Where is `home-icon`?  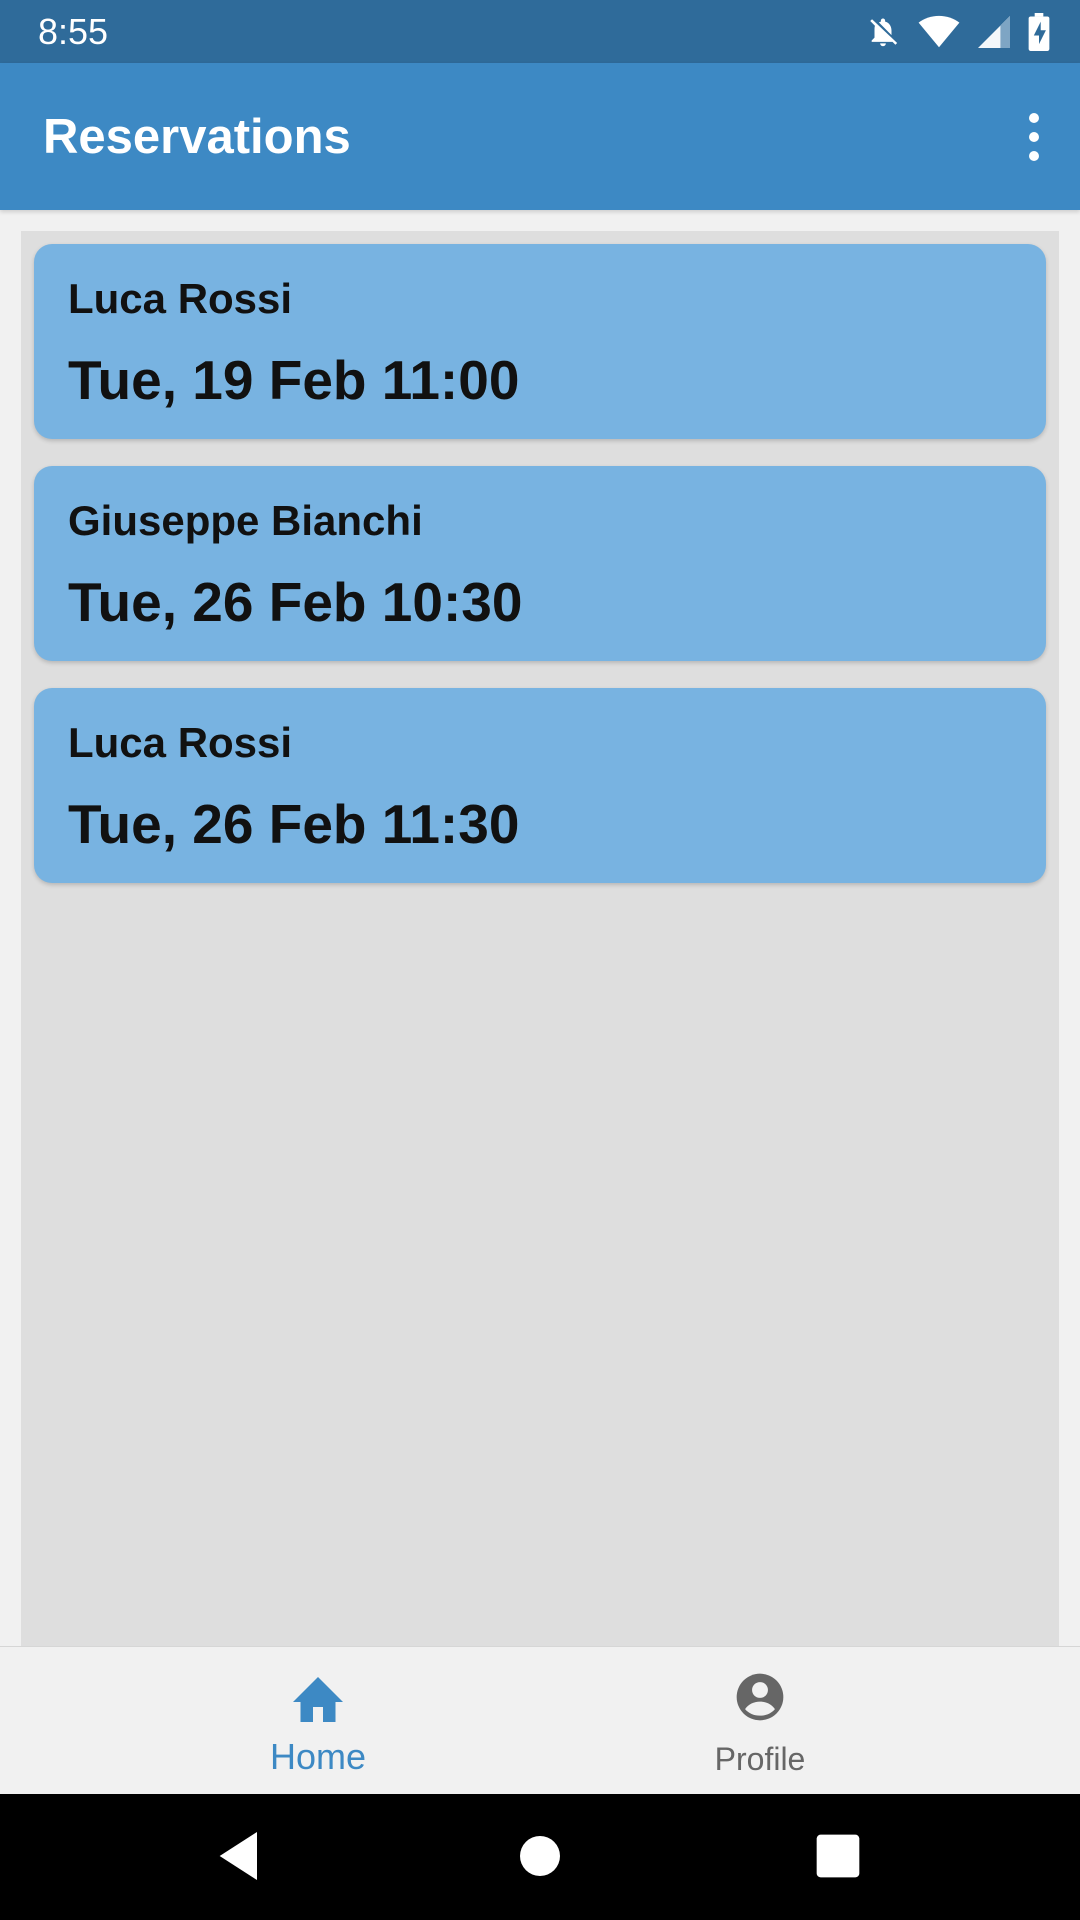
home-icon is located at coordinates (318, 1699).